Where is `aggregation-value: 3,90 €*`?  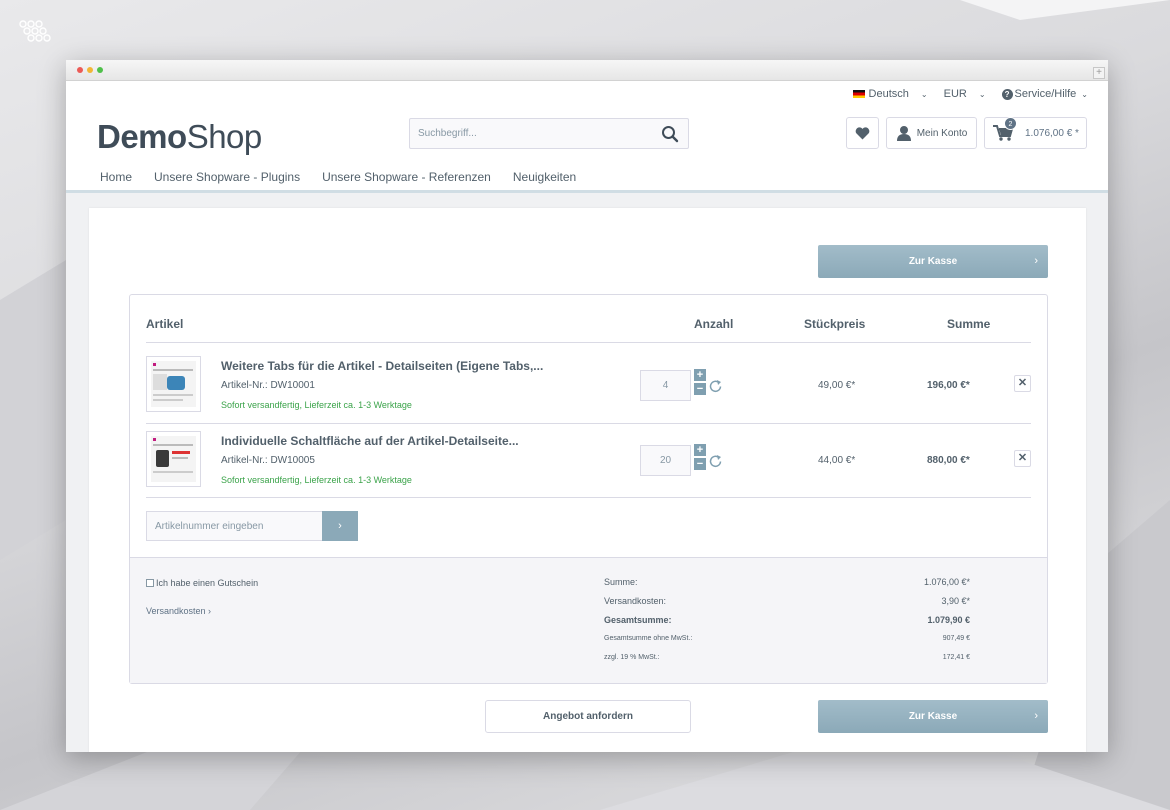
aggregation-value: 3,90 €* is located at coordinates (955, 601).